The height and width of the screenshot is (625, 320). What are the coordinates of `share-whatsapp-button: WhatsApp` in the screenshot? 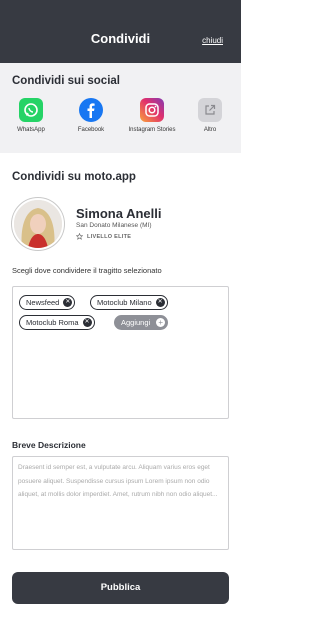 It's located at (31, 116).